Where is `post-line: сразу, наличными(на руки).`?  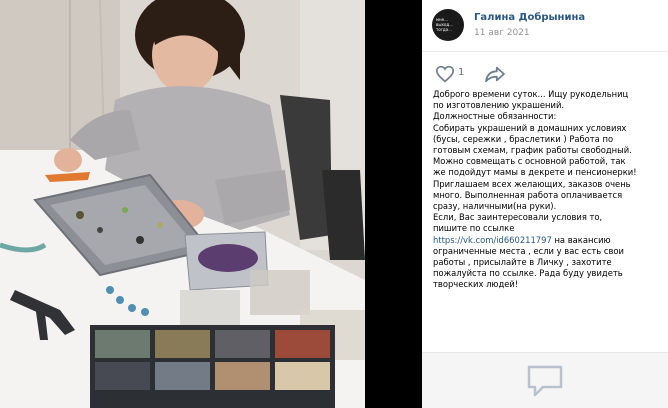
post-line: сразу, наличными(на руки). is located at coordinates (495, 206).